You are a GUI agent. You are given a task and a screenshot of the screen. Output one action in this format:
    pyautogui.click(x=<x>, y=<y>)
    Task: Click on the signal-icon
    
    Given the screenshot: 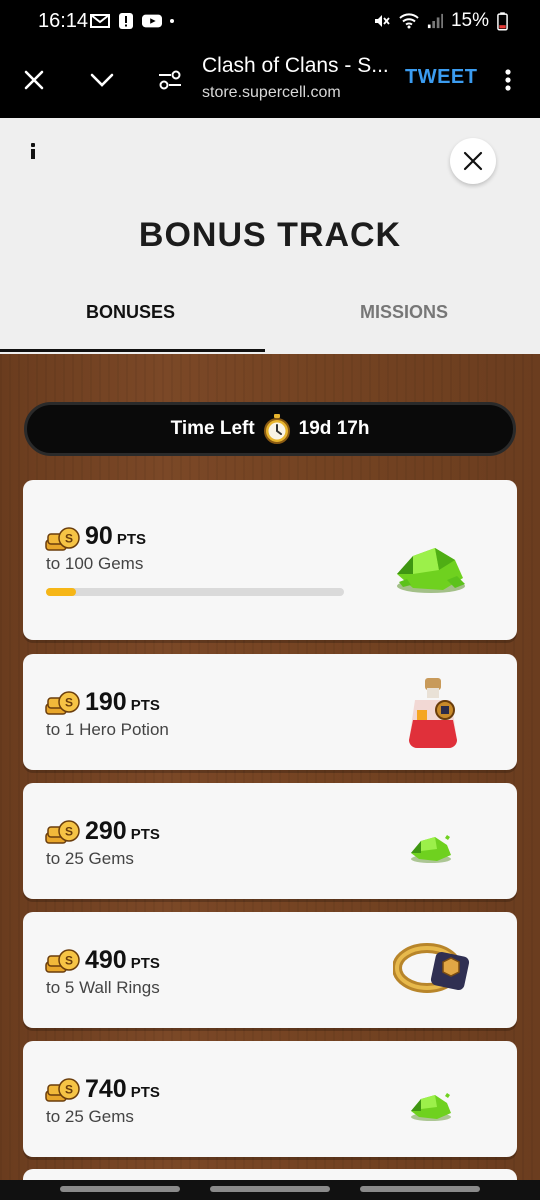 What is the action you would take?
    pyautogui.click(x=435, y=21)
    